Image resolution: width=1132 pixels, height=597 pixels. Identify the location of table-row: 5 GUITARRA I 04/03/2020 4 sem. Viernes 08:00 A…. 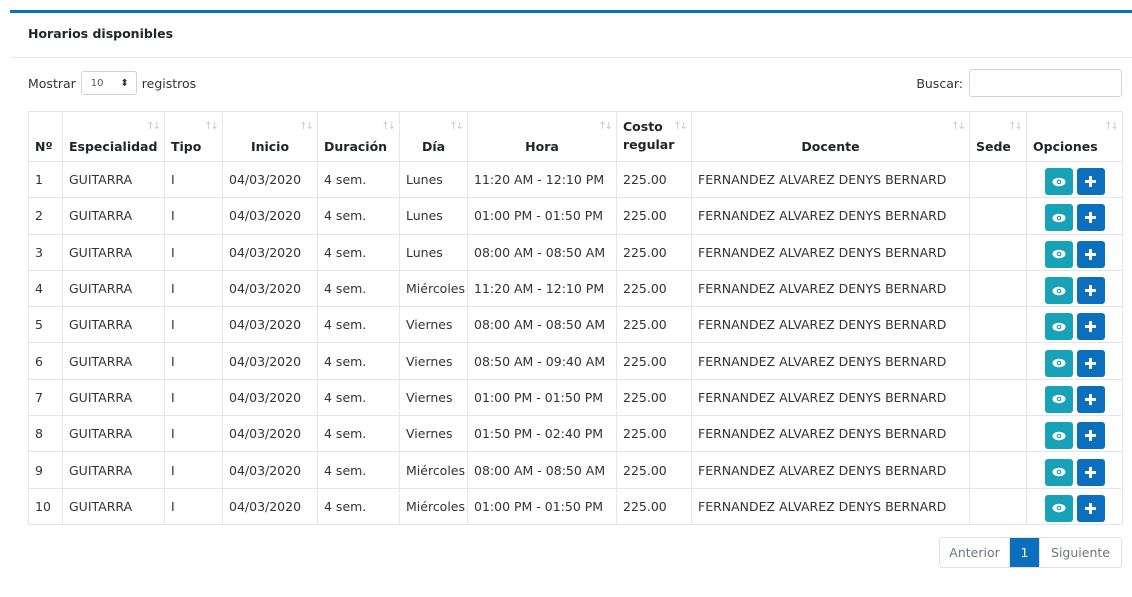
(575, 325).